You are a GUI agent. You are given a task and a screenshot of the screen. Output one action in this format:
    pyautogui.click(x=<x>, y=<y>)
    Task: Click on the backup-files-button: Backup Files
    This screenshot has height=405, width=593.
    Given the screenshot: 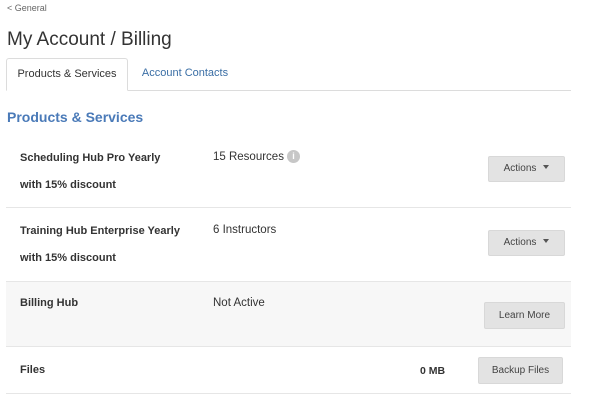 What is the action you would take?
    pyautogui.click(x=520, y=370)
    